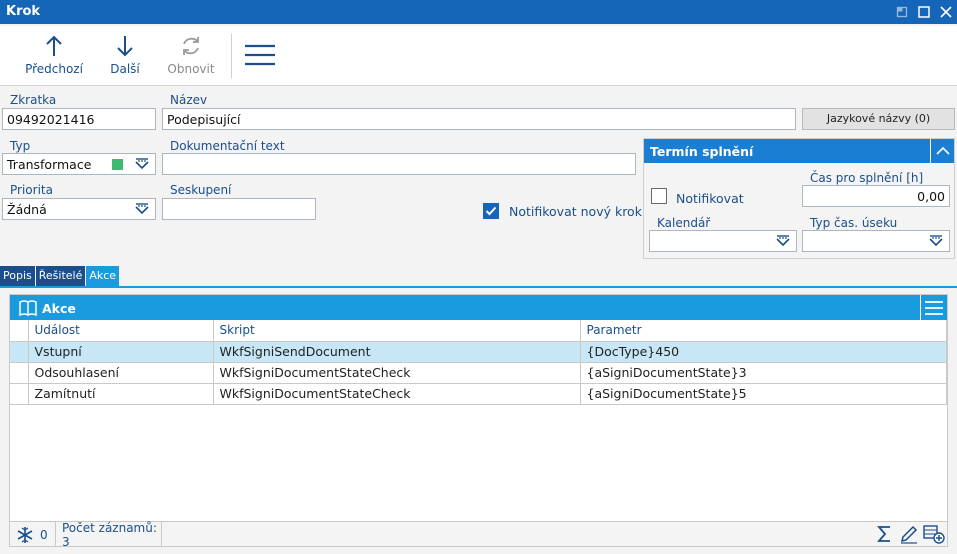 The width and height of the screenshot is (957, 554). Describe the element at coordinates (876, 196) in the screenshot. I see `time-input: 0,00` at that location.